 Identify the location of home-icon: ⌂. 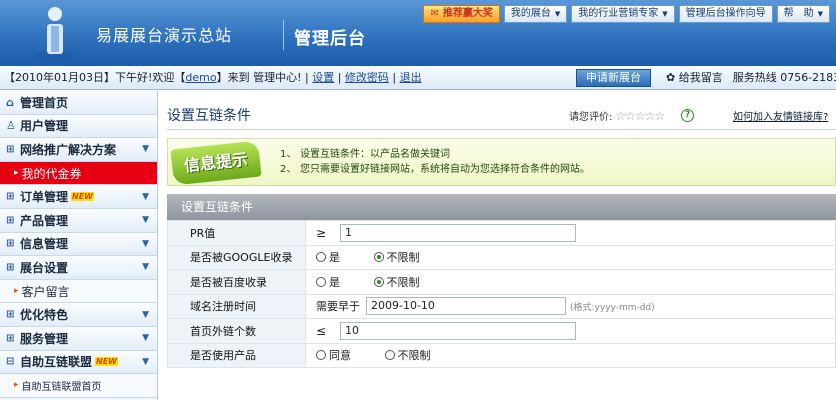
(10, 102).